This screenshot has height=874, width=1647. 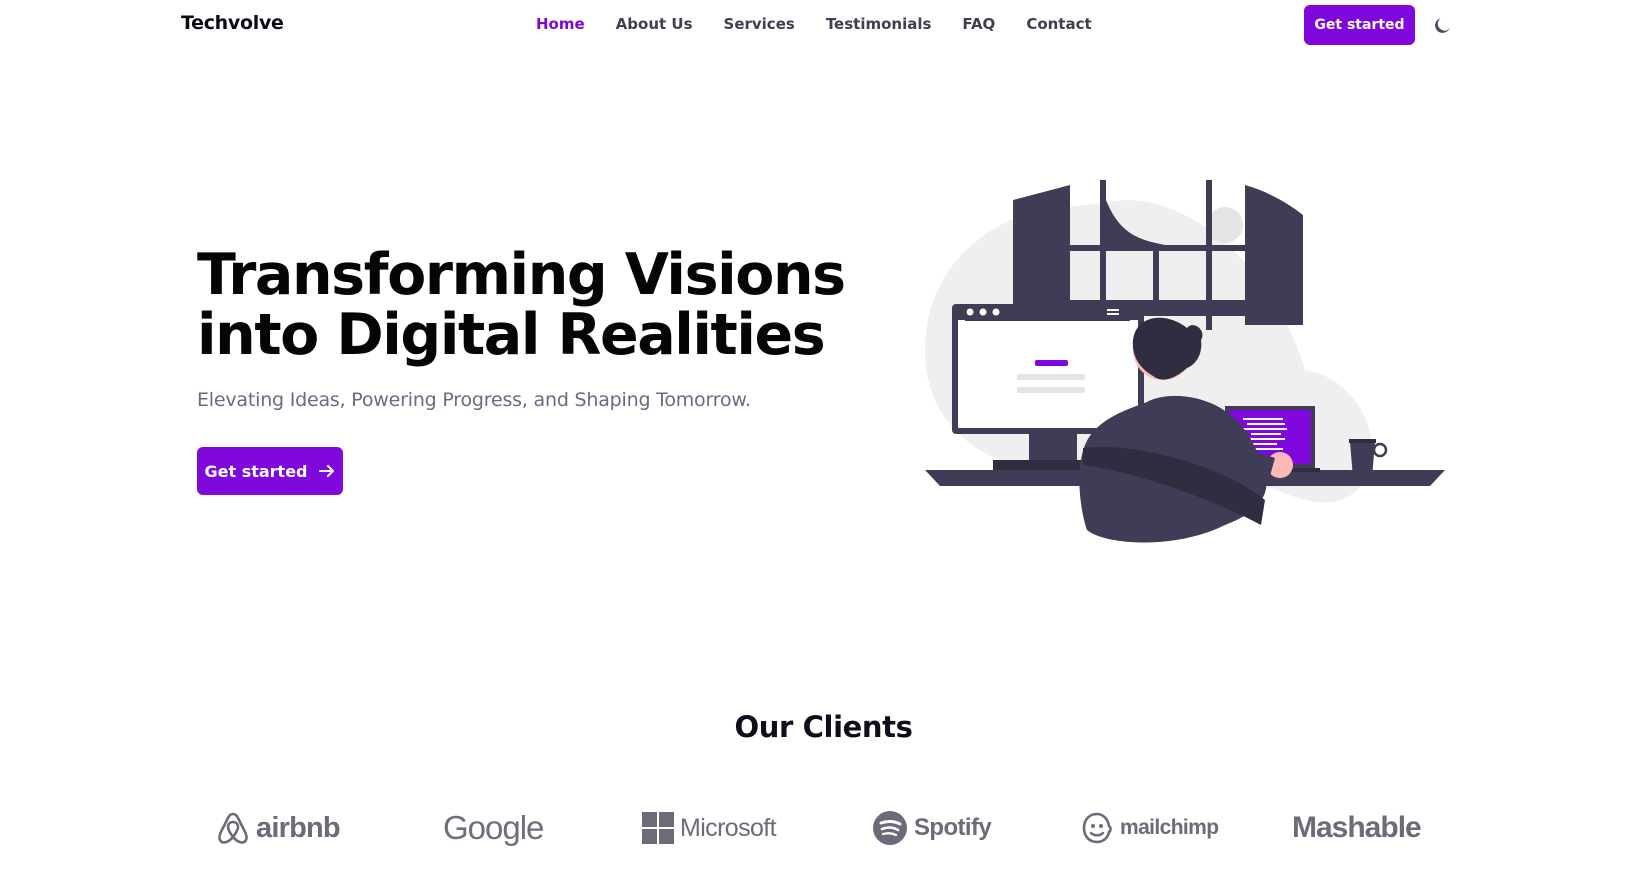 What do you see at coordinates (1443, 25) in the screenshot?
I see `moon-icon` at bounding box center [1443, 25].